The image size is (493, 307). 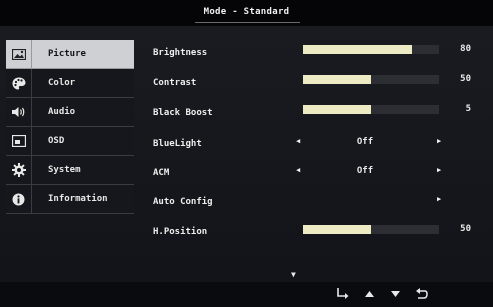 I want to click on h-position-label: H.Position, so click(x=180, y=232).